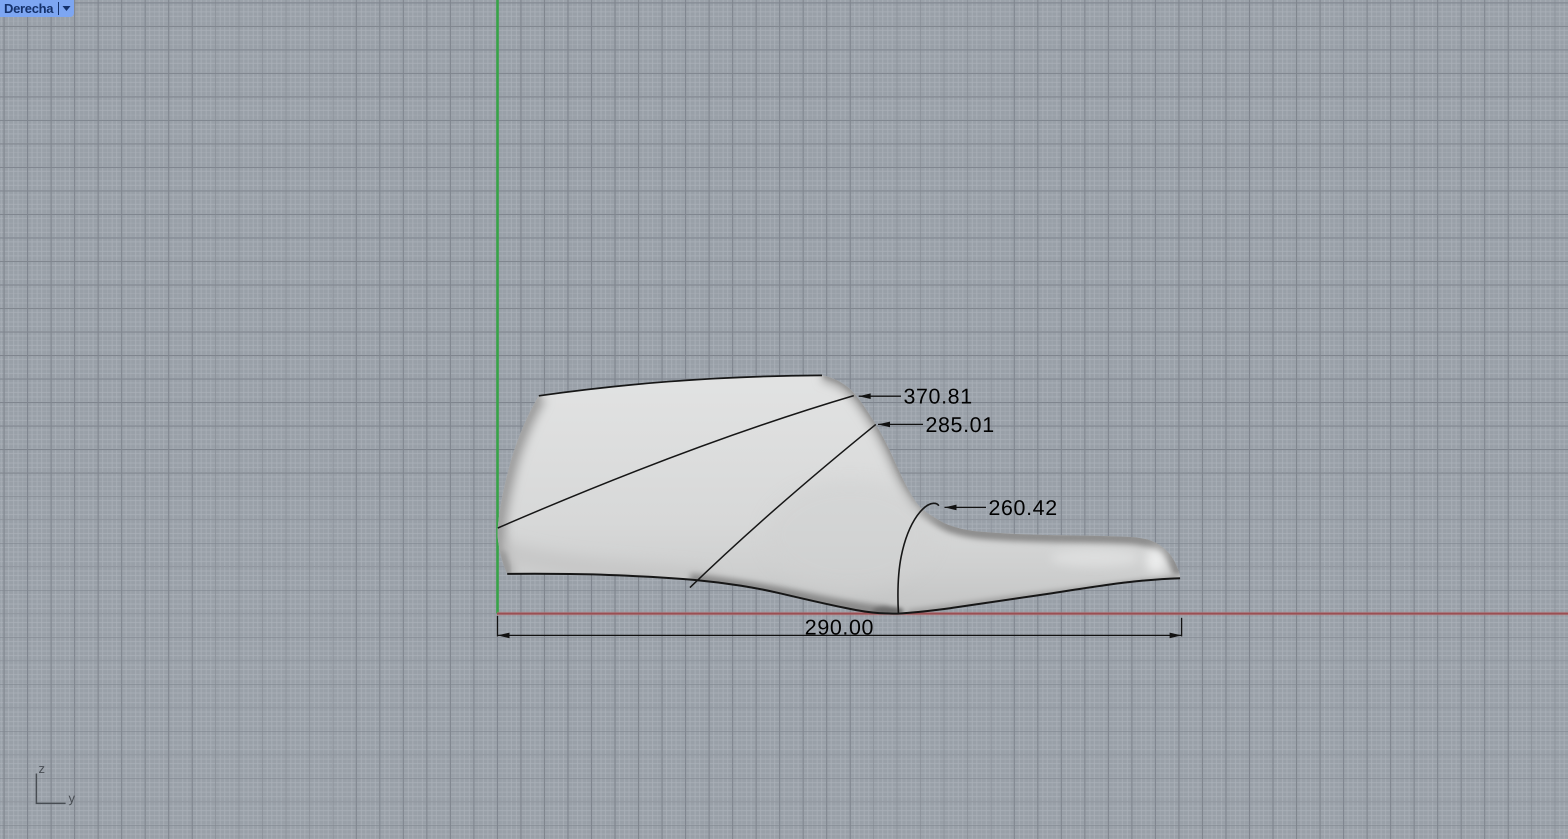  What do you see at coordinates (960, 425) in the screenshot?
I see `svg-text: 285.01` at bounding box center [960, 425].